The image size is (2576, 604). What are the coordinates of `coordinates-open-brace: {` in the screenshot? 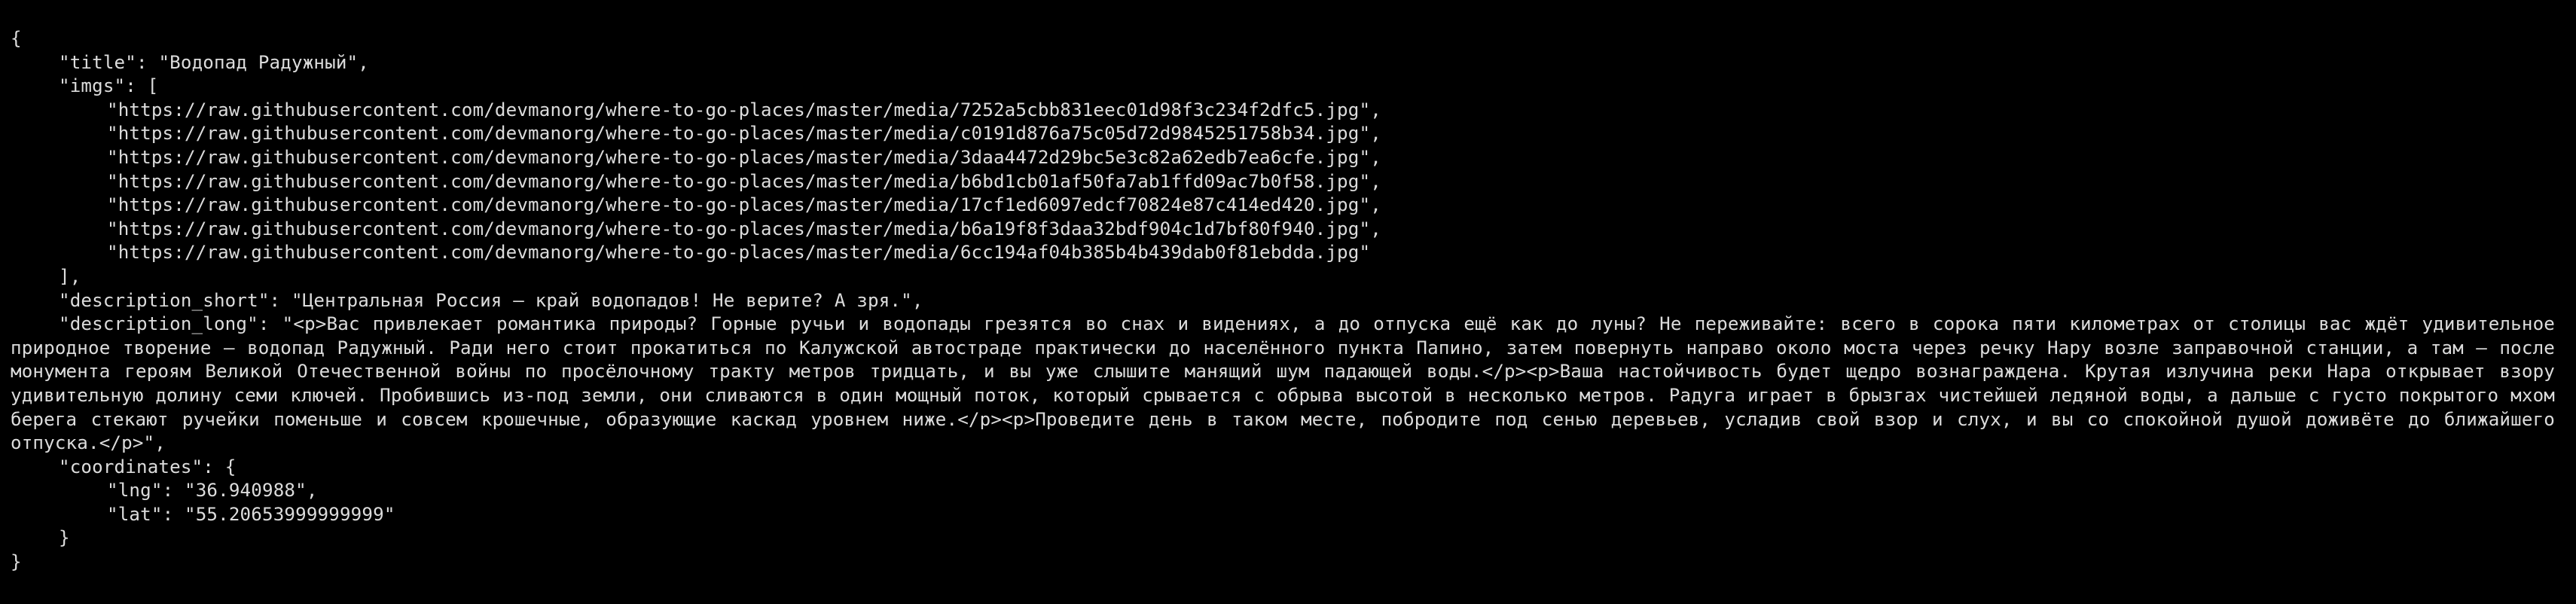 It's located at (231, 466).